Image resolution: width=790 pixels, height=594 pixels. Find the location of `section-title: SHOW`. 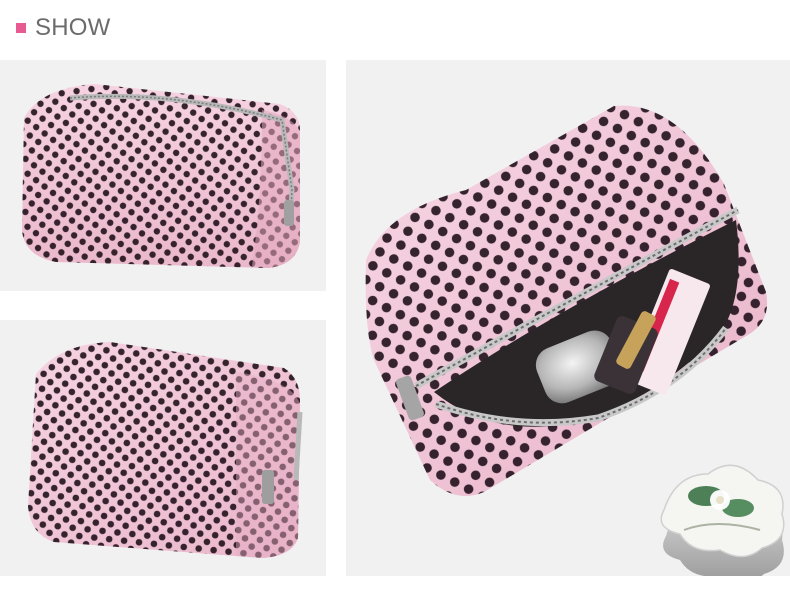

section-title: SHOW is located at coordinates (73, 27).